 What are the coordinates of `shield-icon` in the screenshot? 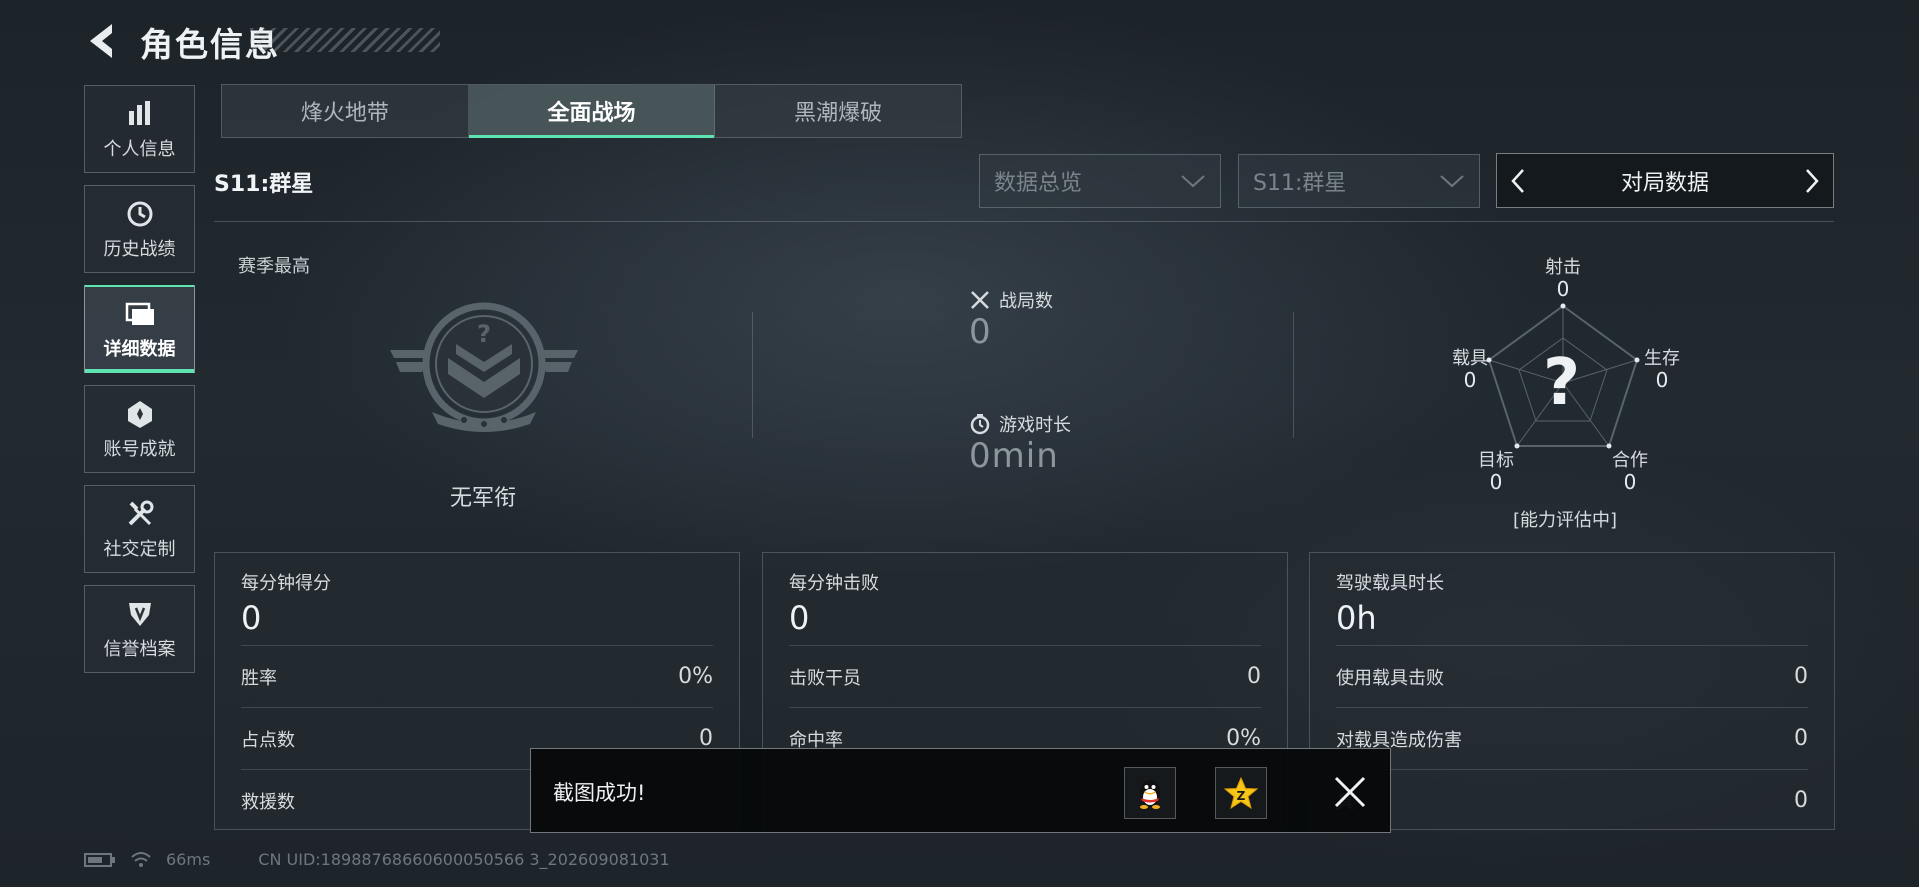 It's located at (140, 614).